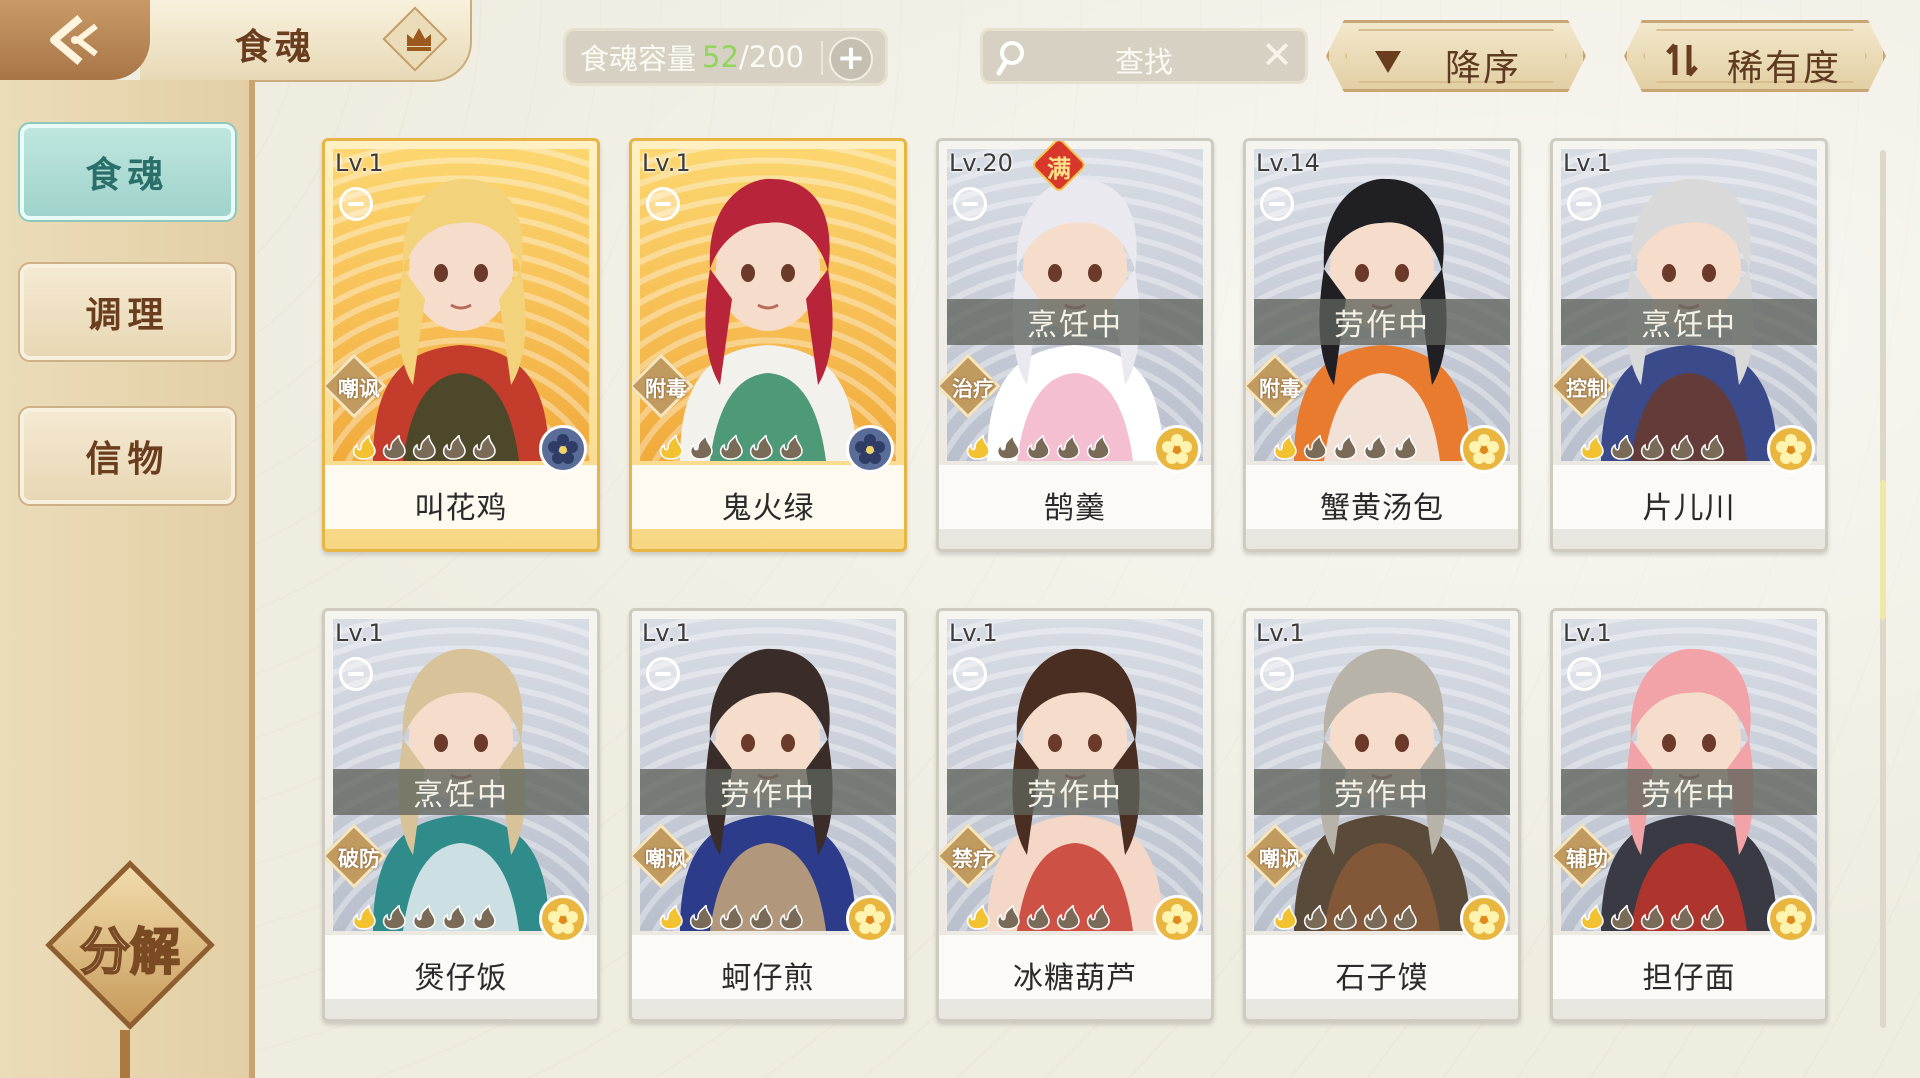 The width and height of the screenshot is (1920, 1078). I want to click on food-soul-card: Lv.20 满 烹饪中 治疗 鹄羹, so click(1075, 345).